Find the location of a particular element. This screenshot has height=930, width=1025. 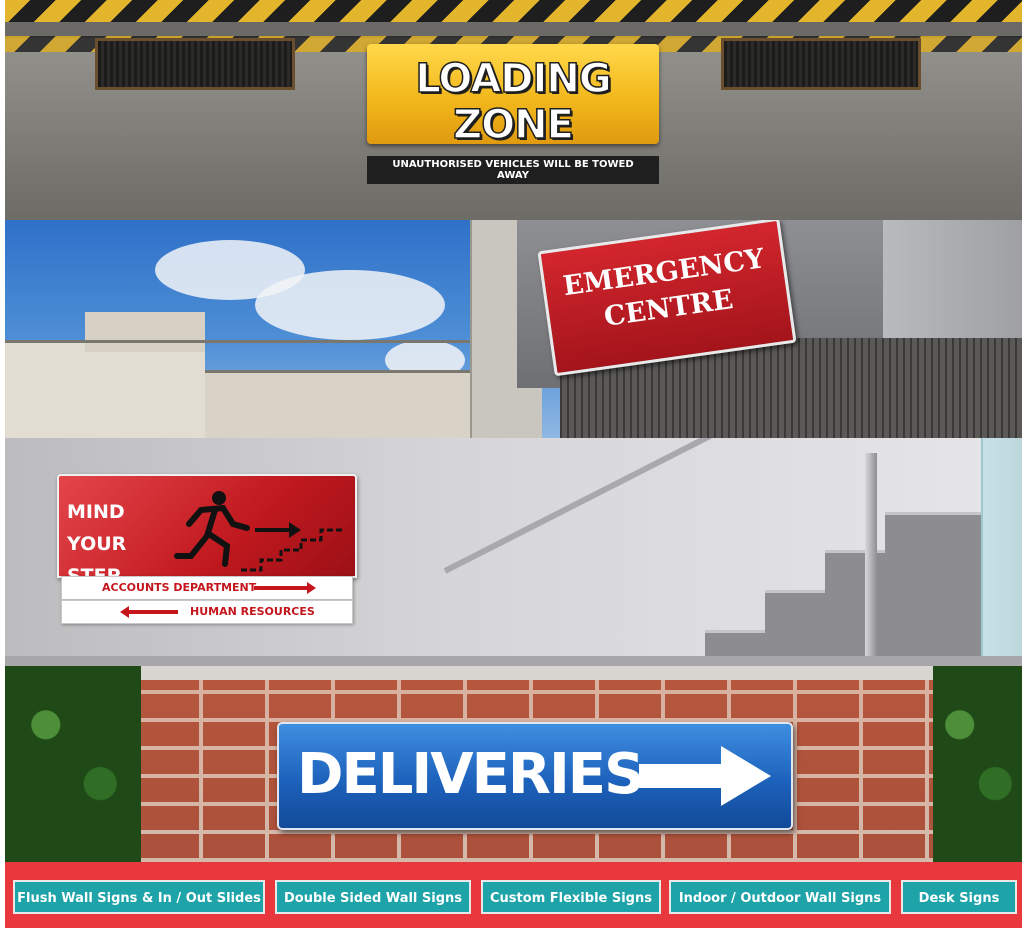

nav-indoor-outdoor-wall-signs: Indoor / Outdoor Wall Signs is located at coordinates (780, 897).